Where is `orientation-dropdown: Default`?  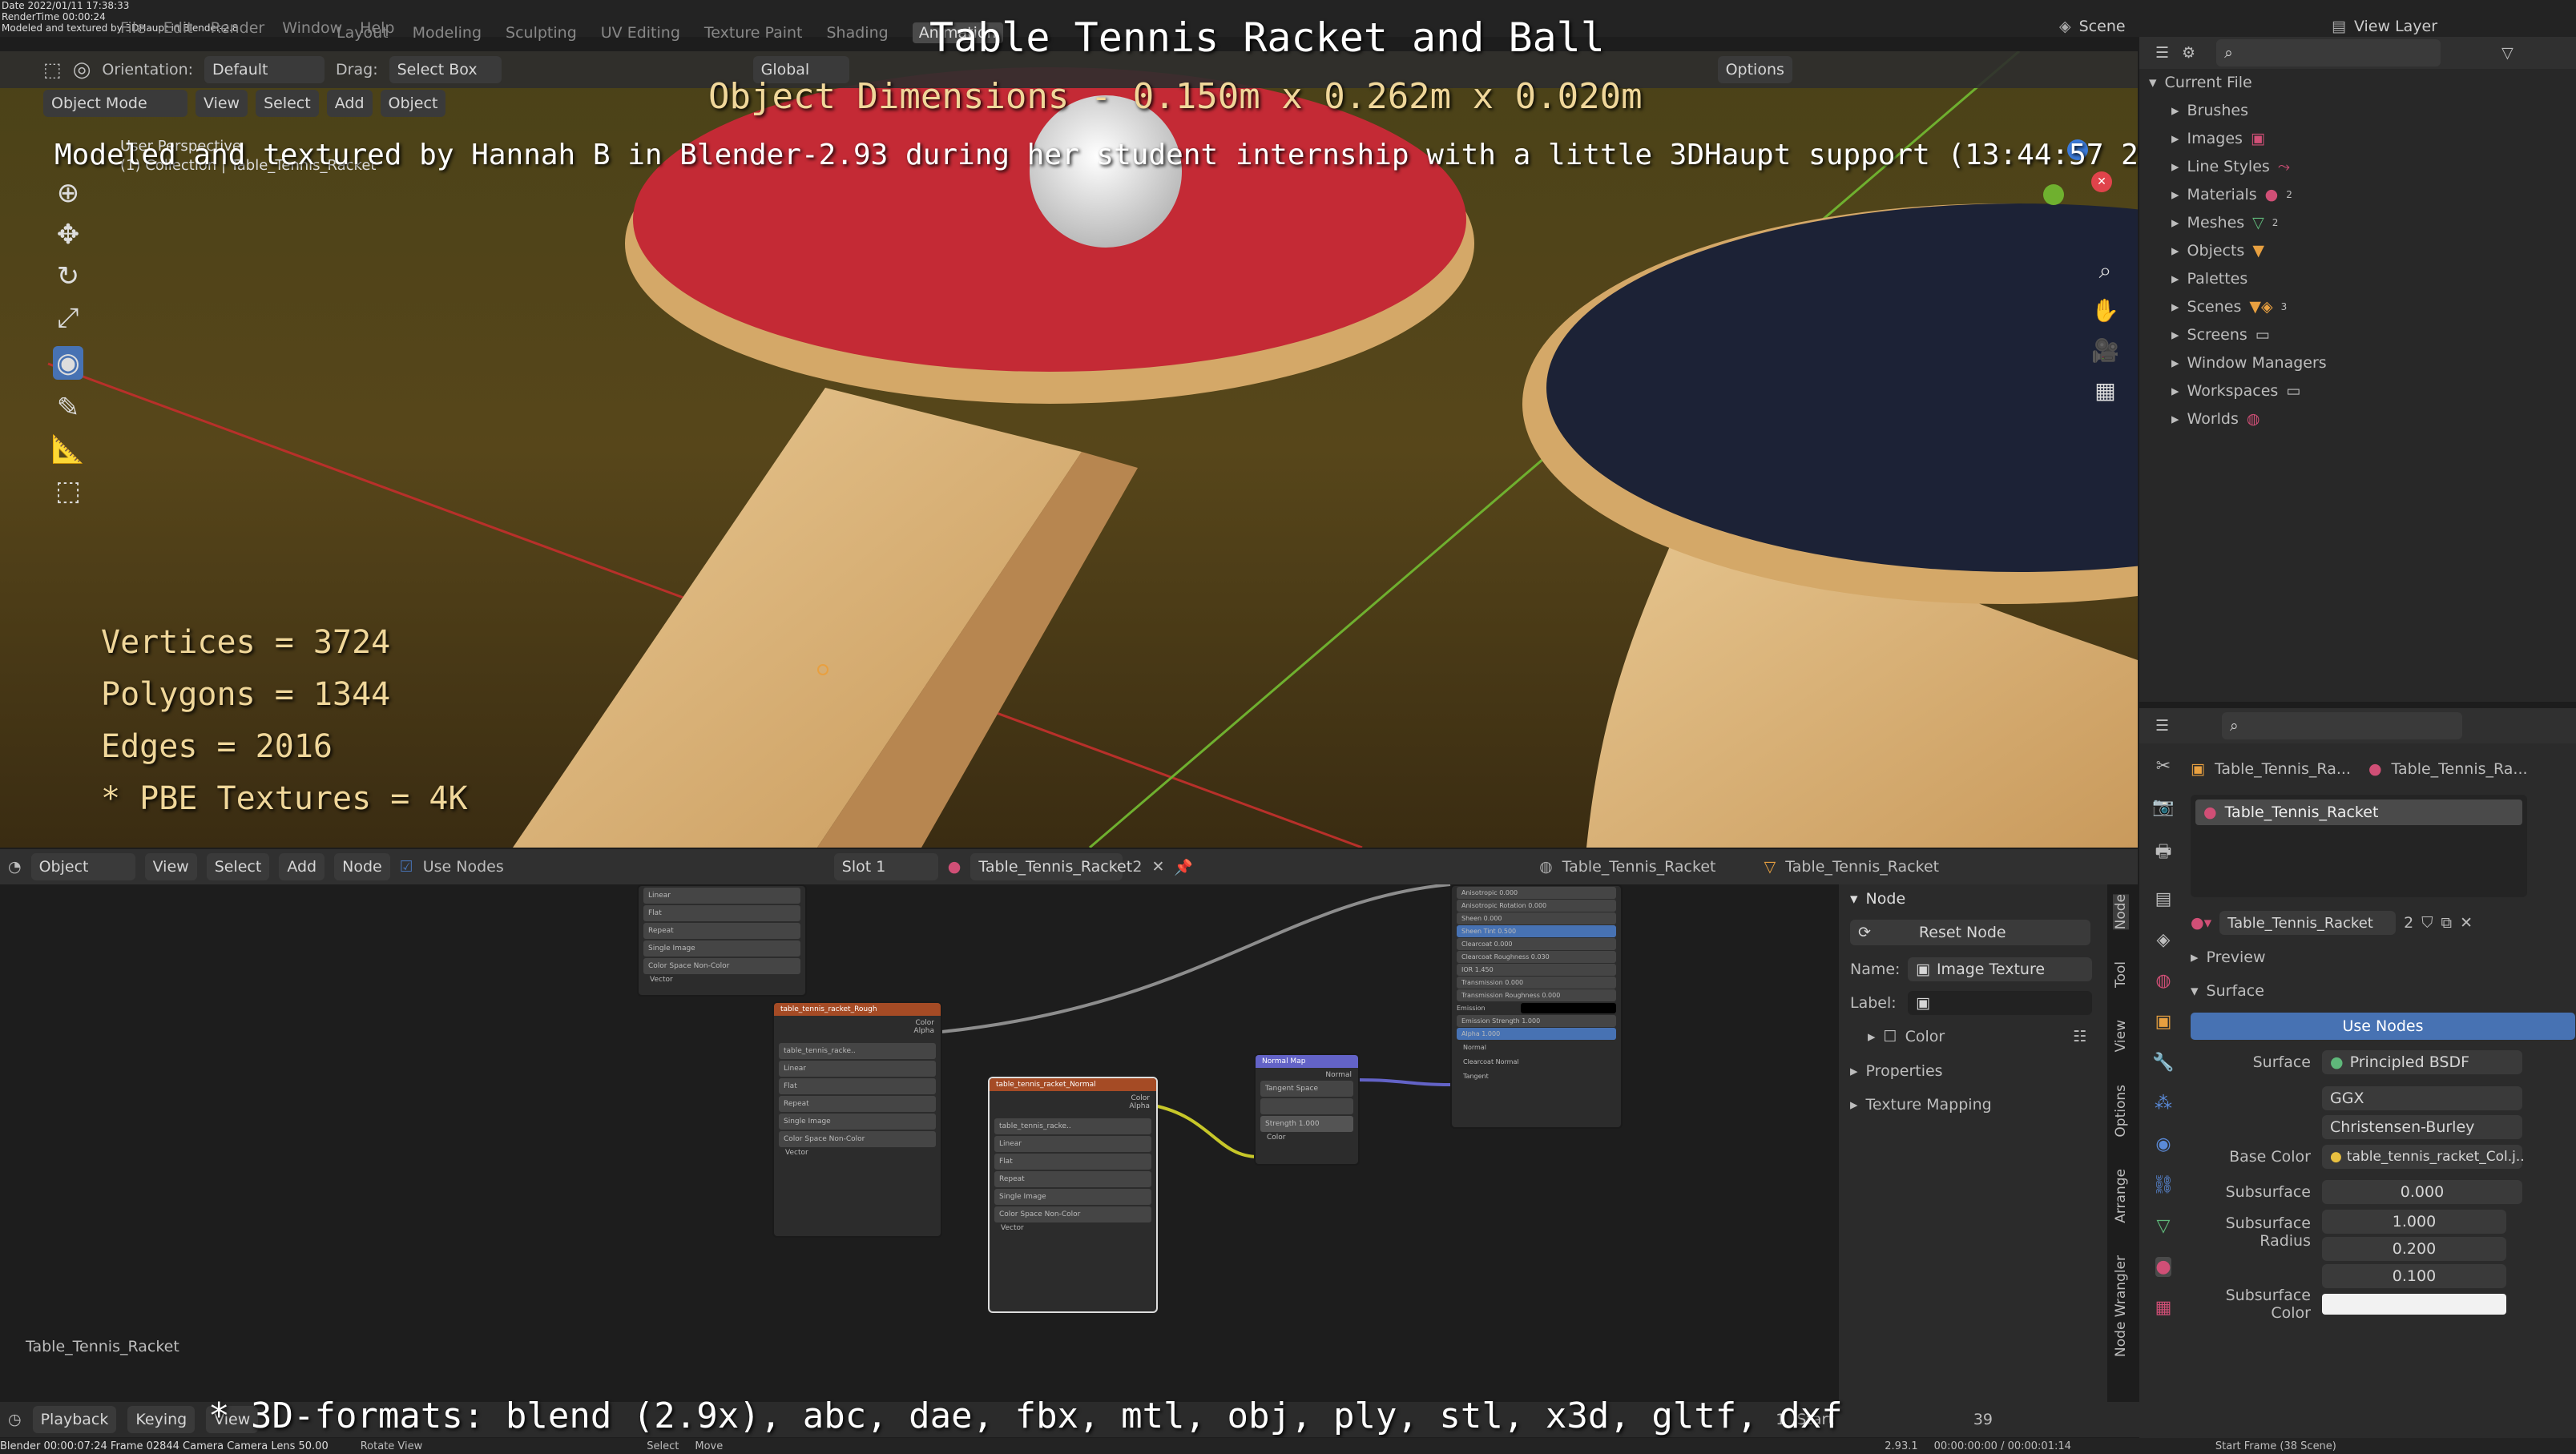 orientation-dropdown: Default is located at coordinates (264, 70).